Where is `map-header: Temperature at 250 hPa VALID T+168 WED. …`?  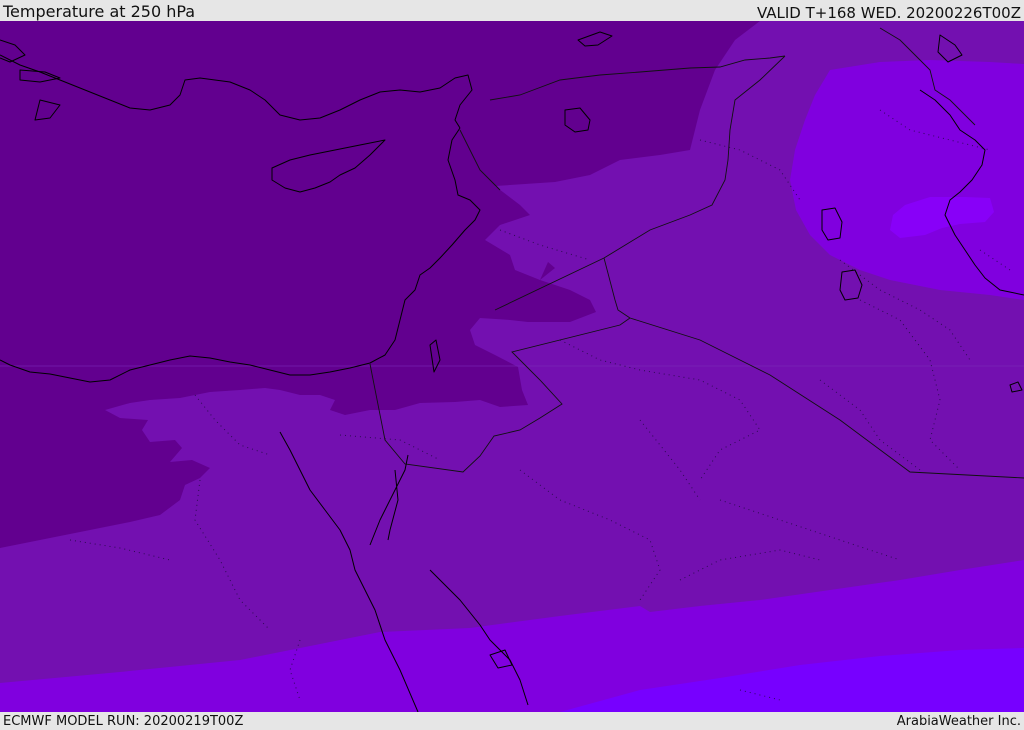 map-header: Temperature at 250 hPa VALID T+168 WED. … is located at coordinates (512, 10).